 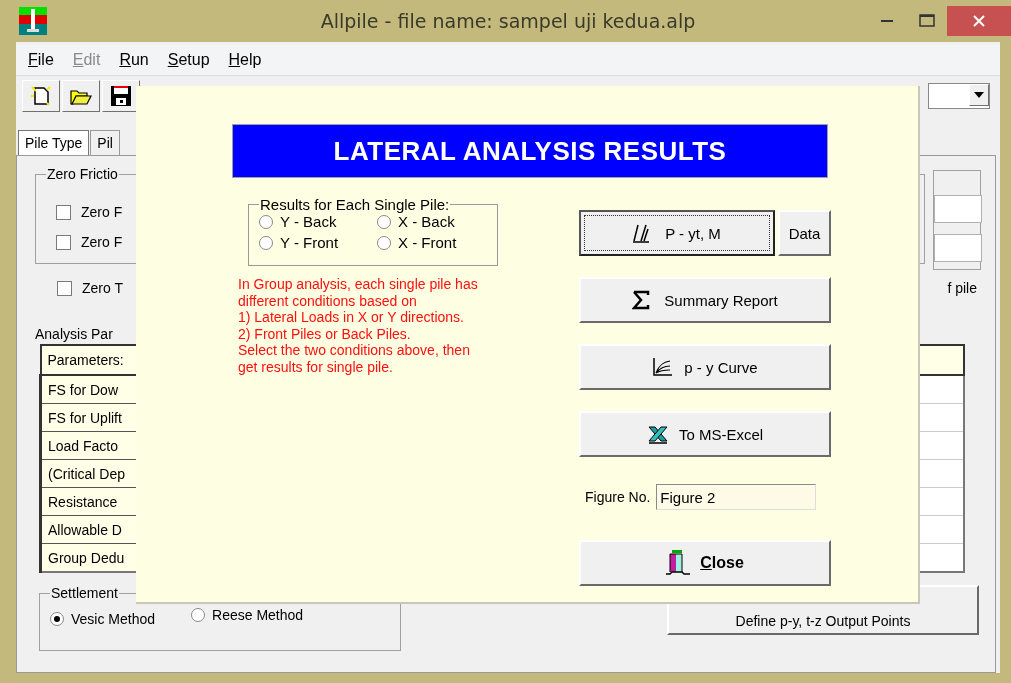 I want to click on section-label: Analysis Par, so click(x=74, y=334).